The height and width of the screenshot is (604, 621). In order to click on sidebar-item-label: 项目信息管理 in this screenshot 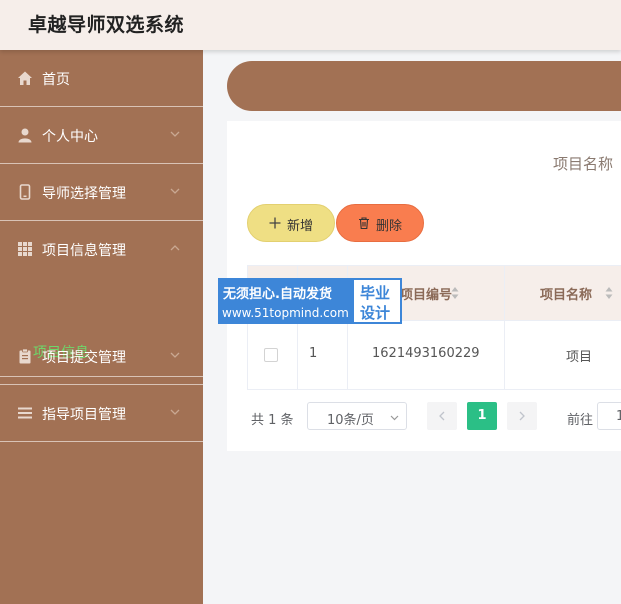, I will do `click(84, 251)`.